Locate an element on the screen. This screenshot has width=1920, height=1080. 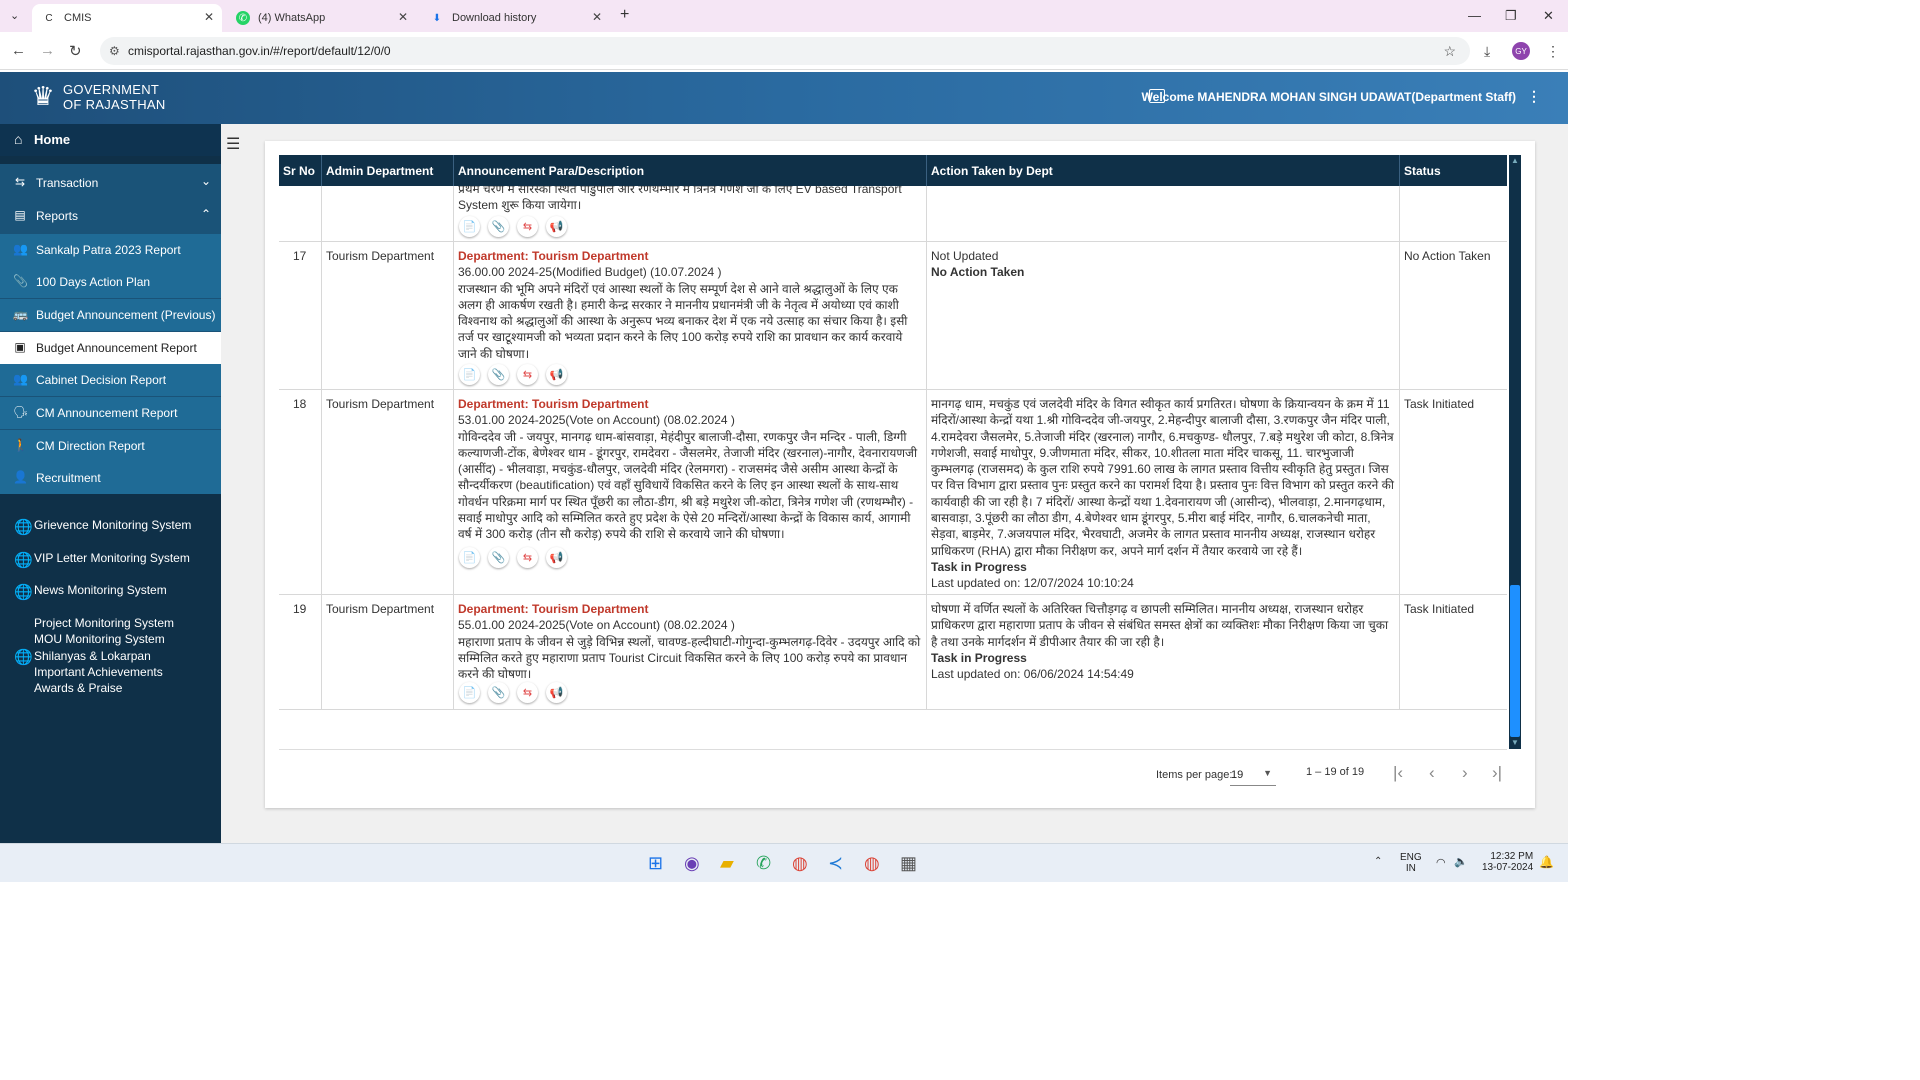
sidebar-item-home: ⌂ Home is located at coordinates (110, 140).